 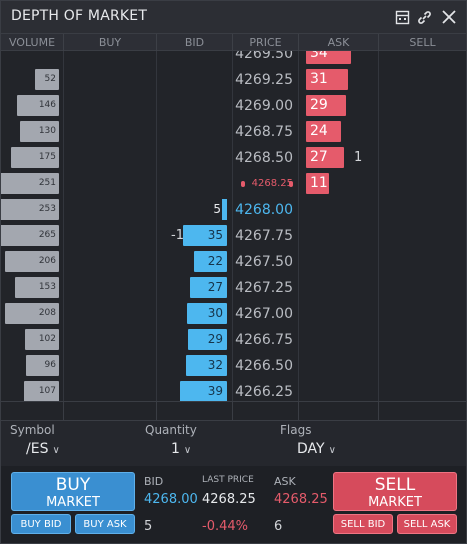 I want to click on header-sell: SELL, so click(x=422, y=42).